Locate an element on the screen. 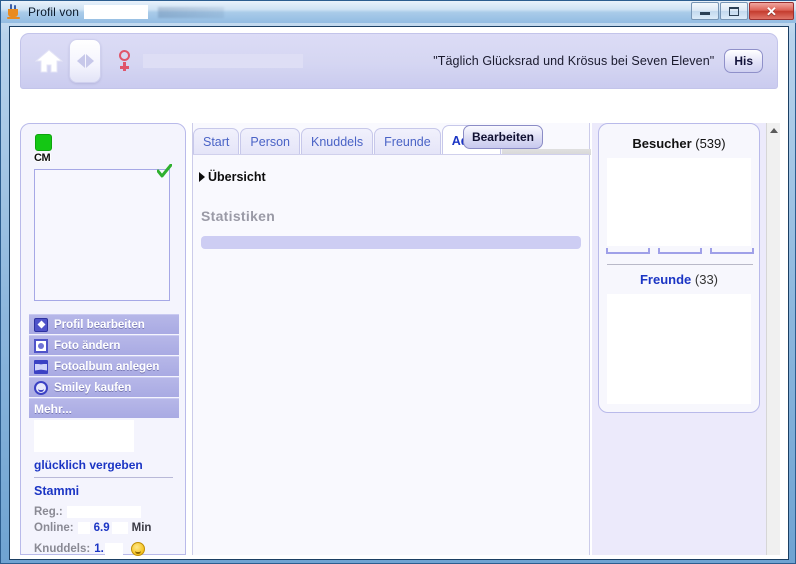 The image size is (796, 564). menu-item-profil-bearbeiten: Profil bearbeiten is located at coordinates (104, 324).